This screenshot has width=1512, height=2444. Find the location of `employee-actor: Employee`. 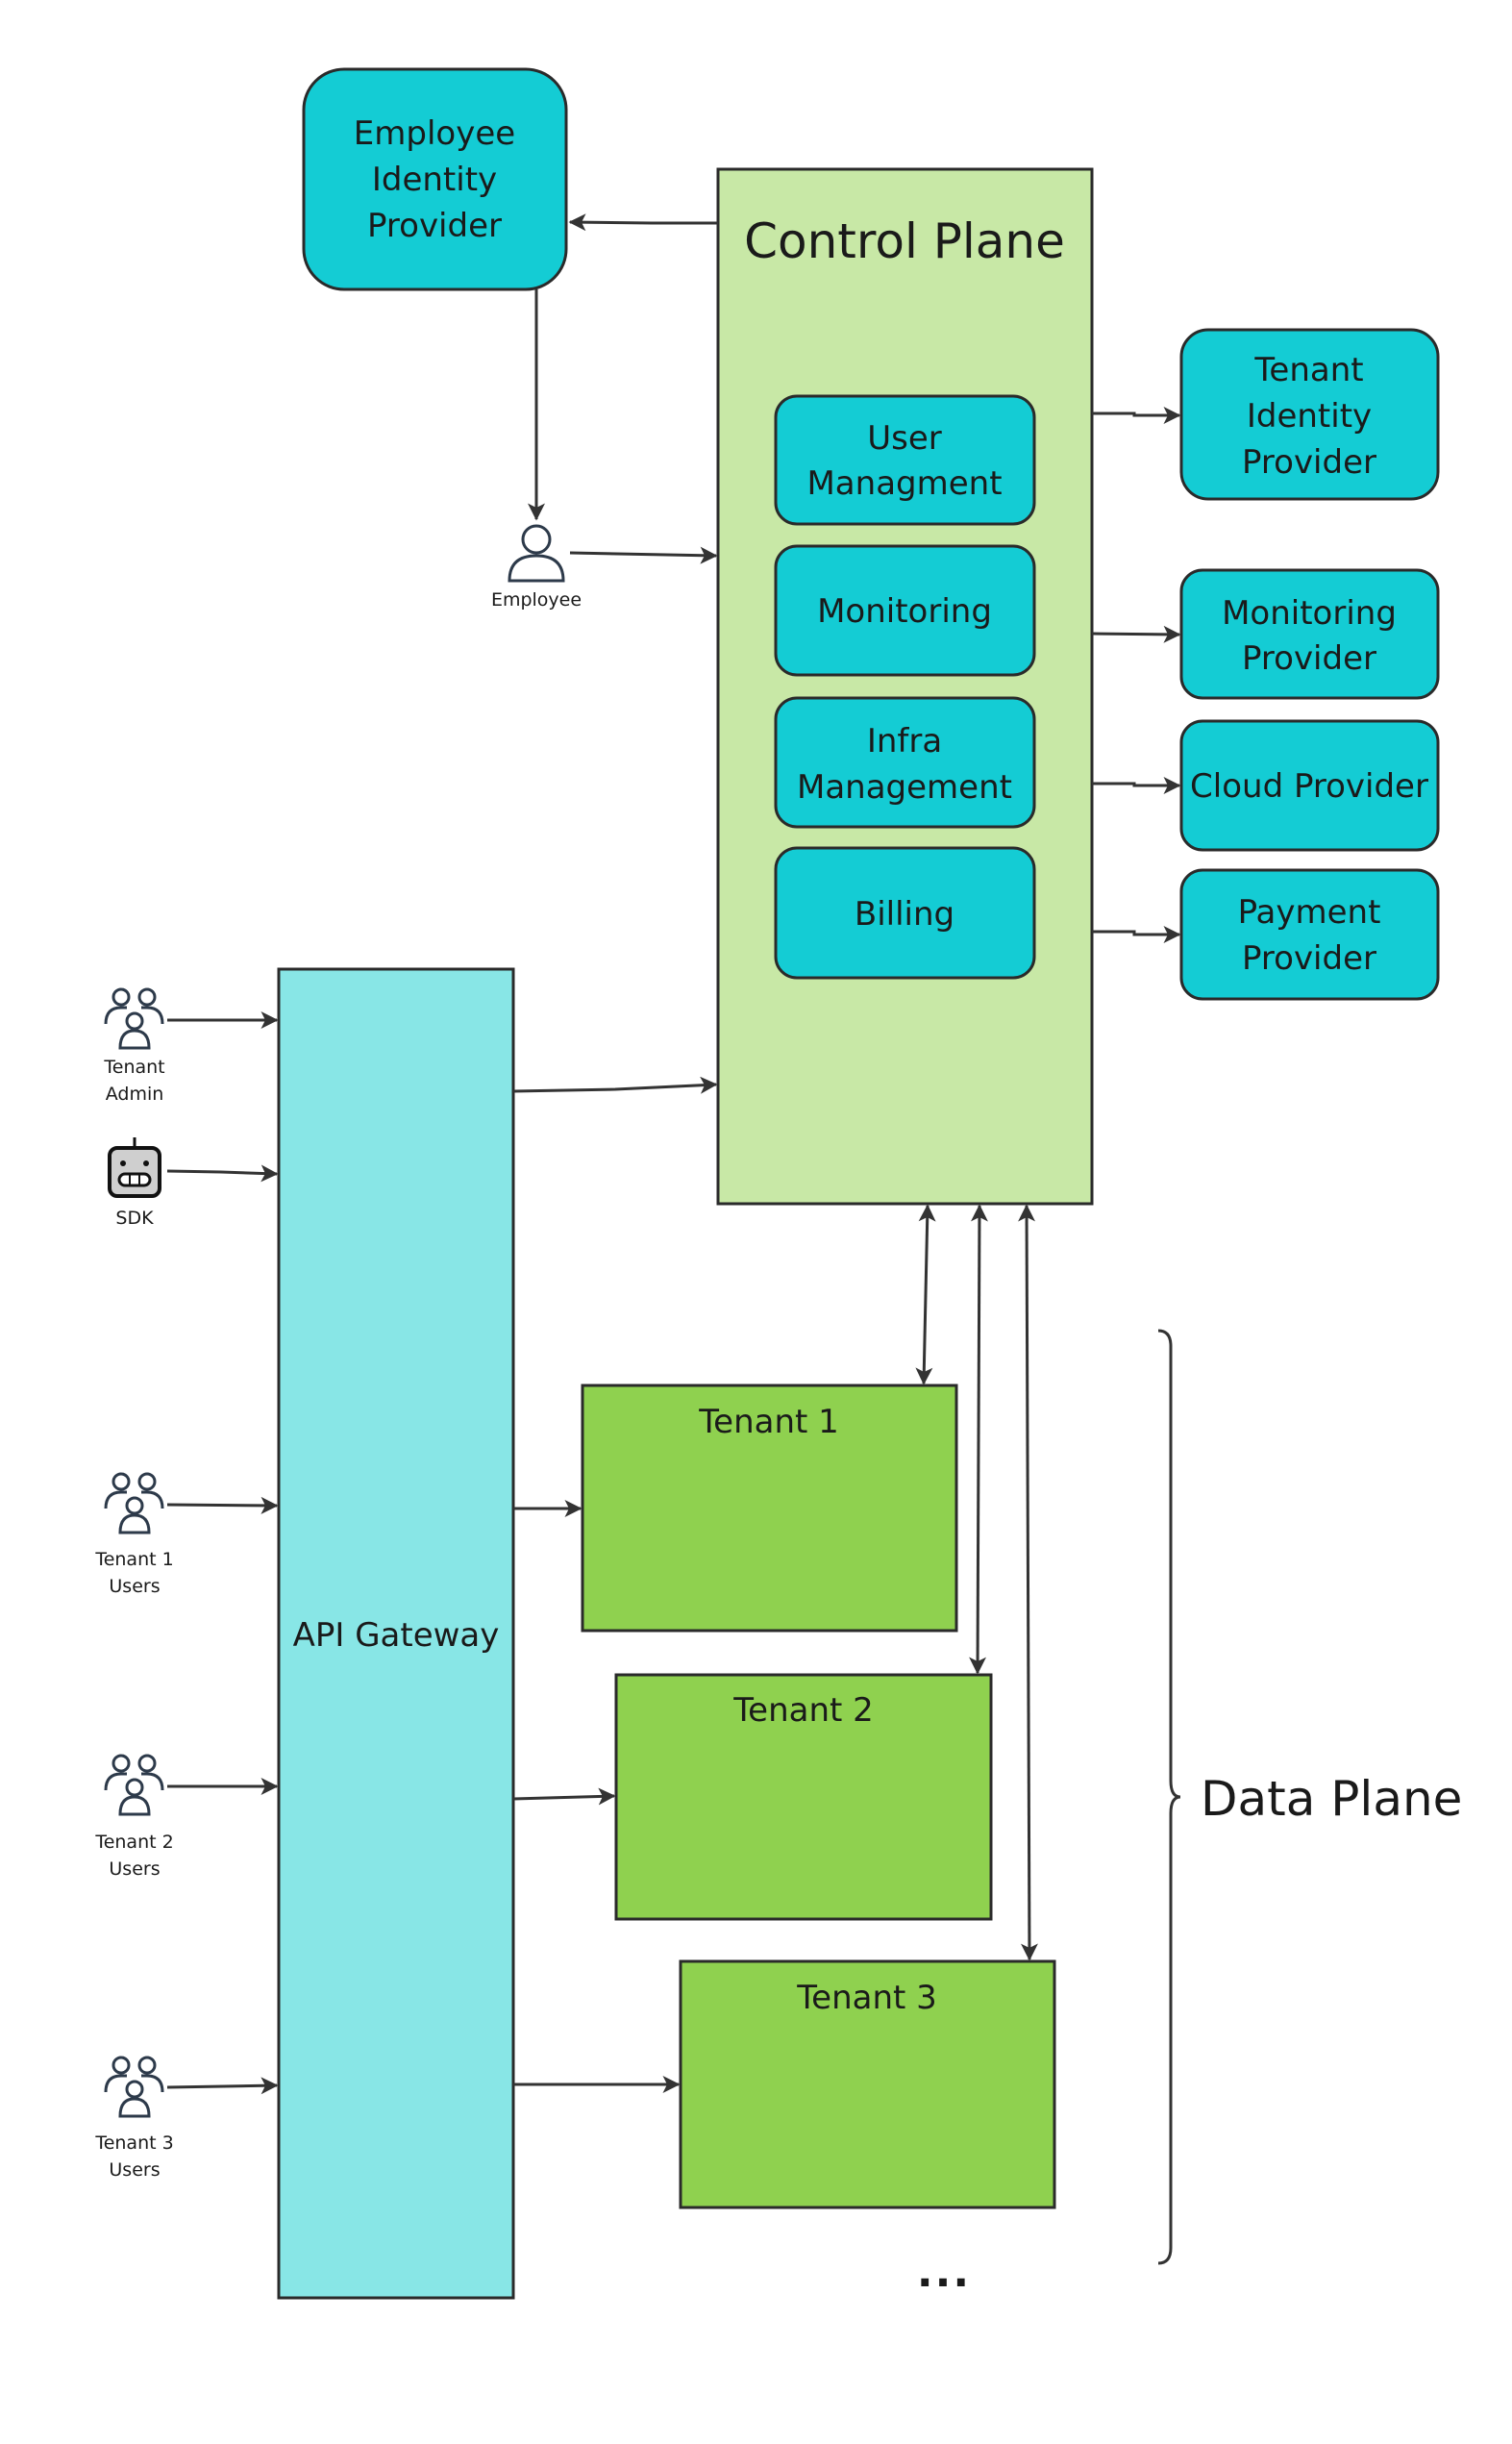

employee-actor: Employee is located at coordinates (536, 567).